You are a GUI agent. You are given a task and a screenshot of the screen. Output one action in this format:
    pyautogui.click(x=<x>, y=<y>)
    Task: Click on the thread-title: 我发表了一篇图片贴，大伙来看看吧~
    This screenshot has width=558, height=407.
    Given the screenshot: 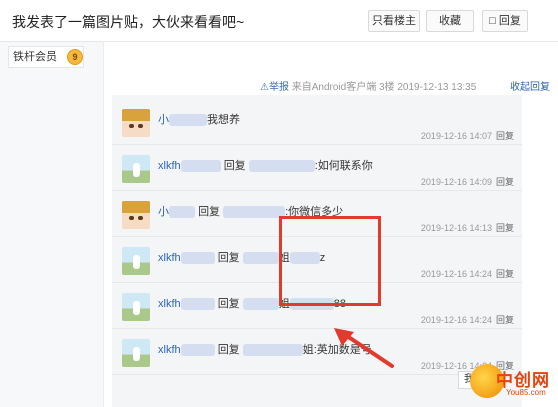 What is the action you would take?
    pyautogui.click(x=128, y=22)
    